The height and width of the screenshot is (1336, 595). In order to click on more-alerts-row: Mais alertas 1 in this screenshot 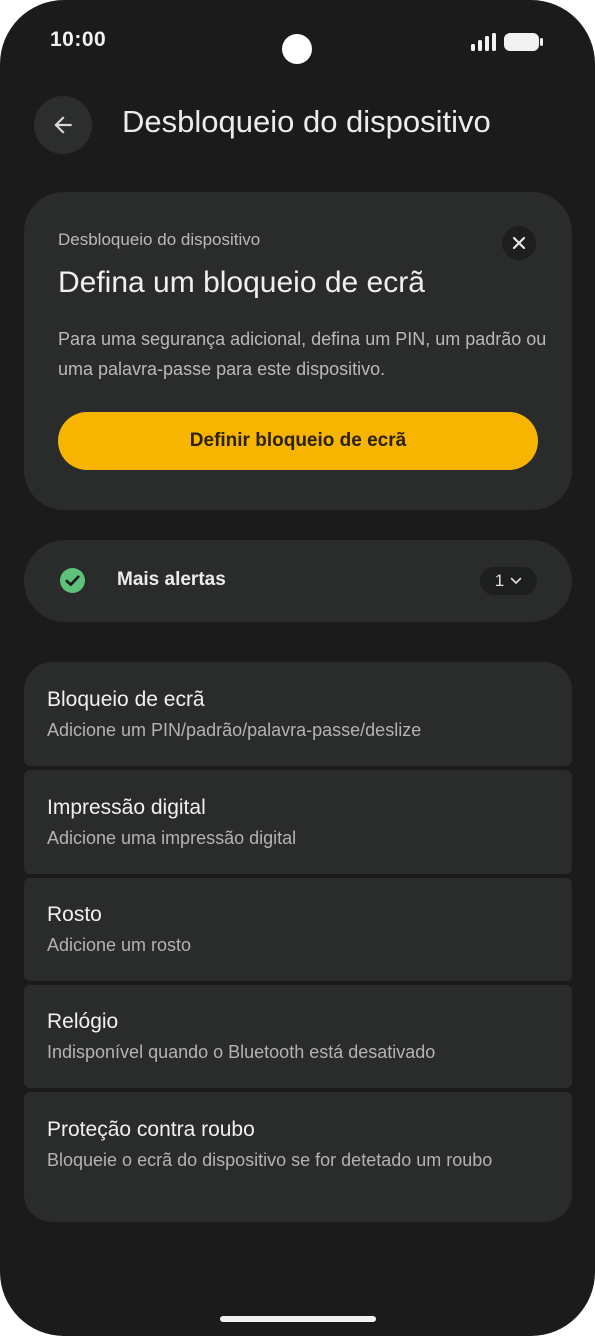, I will do `click(298, 581)`.